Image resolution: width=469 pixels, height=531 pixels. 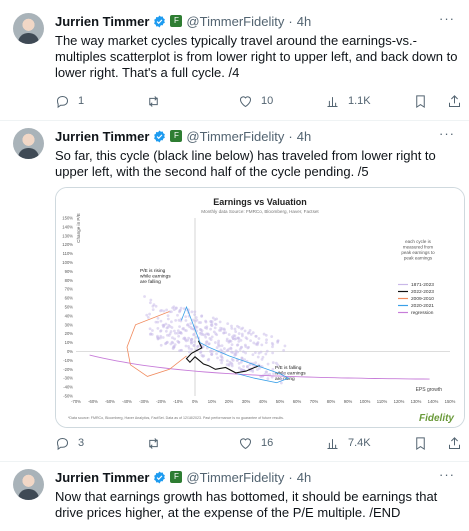 What do you see at coordinates (144, 401) in the screenshot?
I see `x-tick-label: -30%` at bounding box center [144, 401].